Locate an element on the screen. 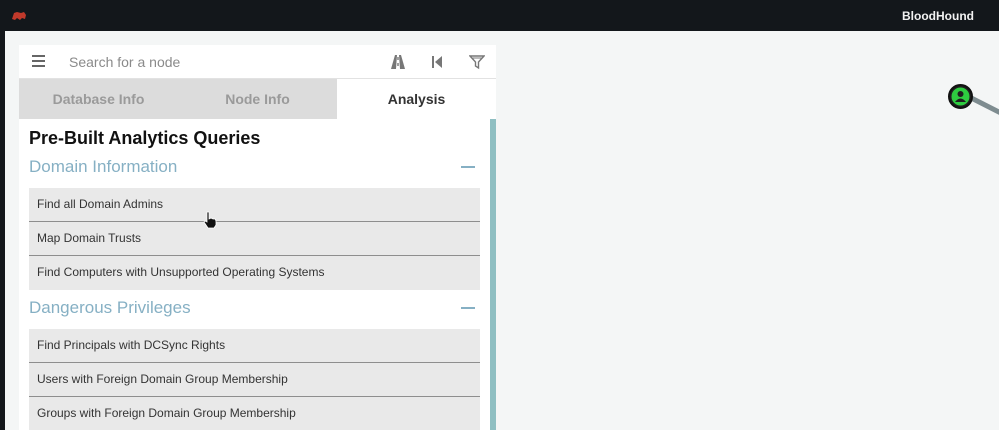  search-input is located at coordinates (219, 62).